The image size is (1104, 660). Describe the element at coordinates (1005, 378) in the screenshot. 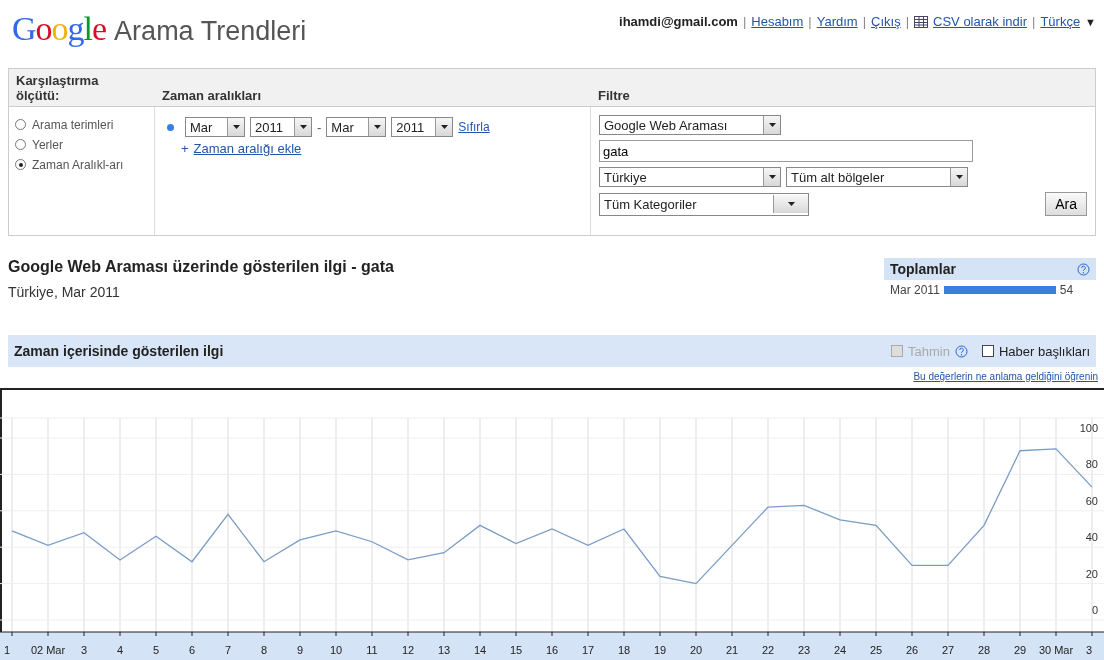

I see `explain-link: Bu değerlerin ne anlama geldiğini öğrenin` at that location.